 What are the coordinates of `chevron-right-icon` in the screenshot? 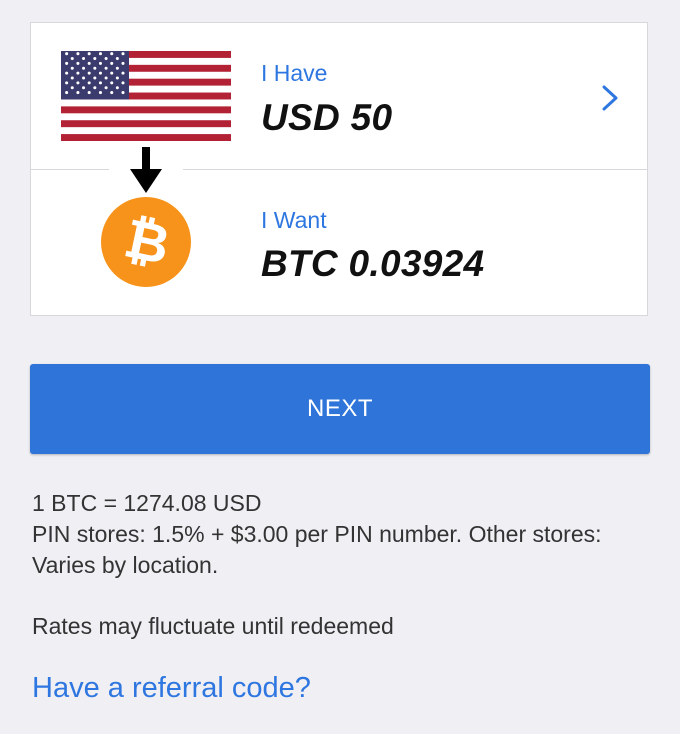 It's located at (610, 98).